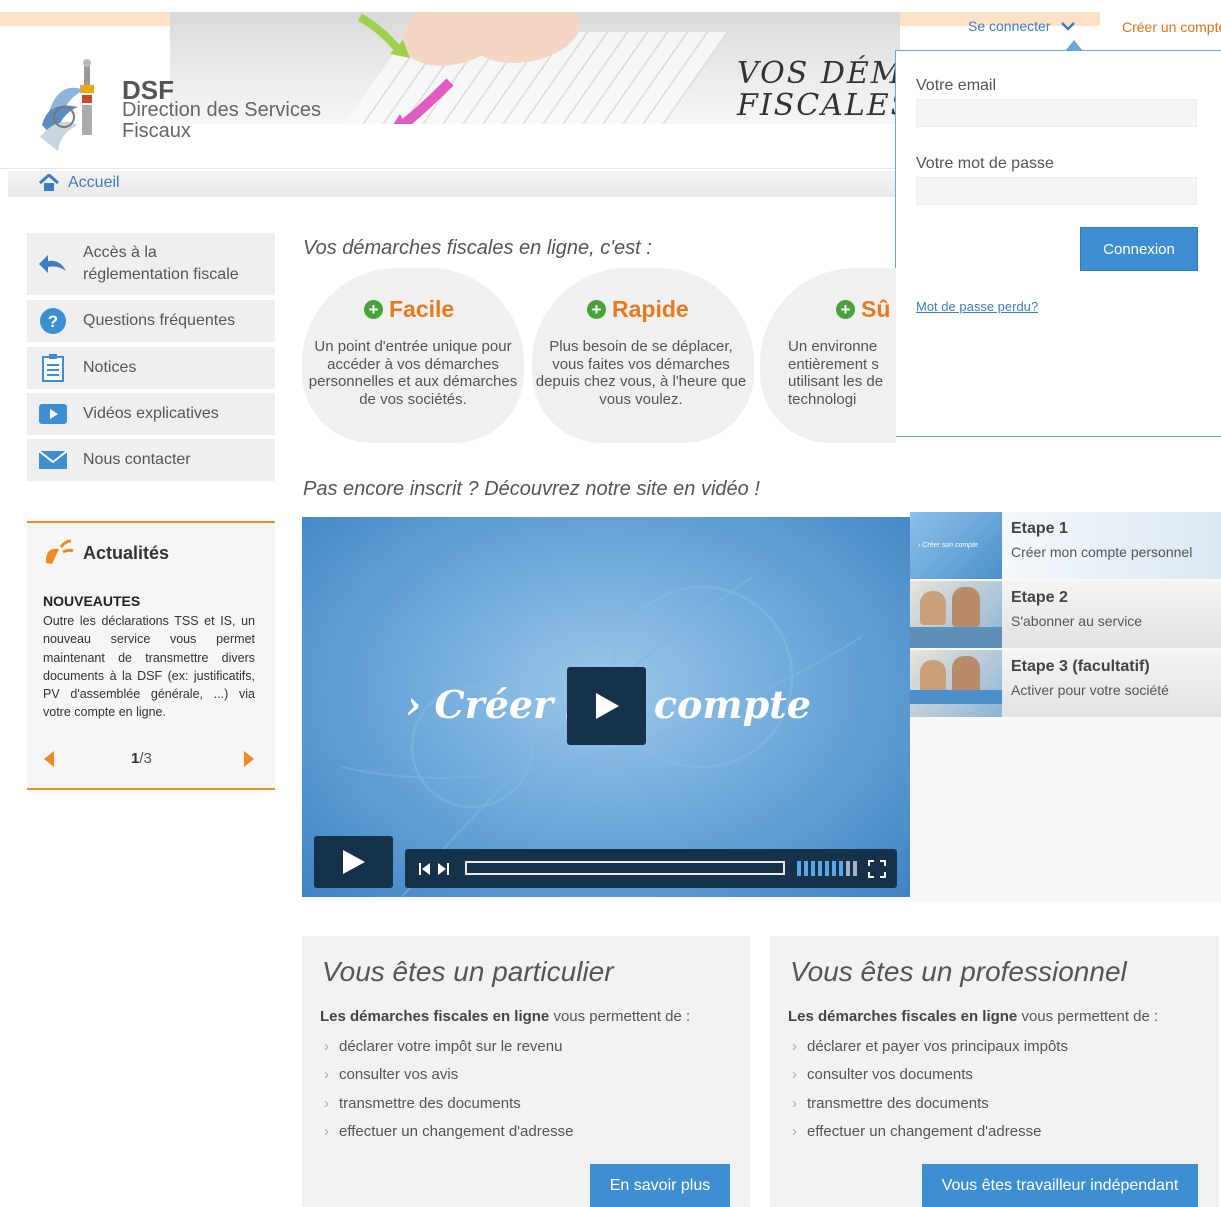 This screenshot has width=1221, height=1207. I want to click on list-item: › consulter vos documents, so click(930, 1080).